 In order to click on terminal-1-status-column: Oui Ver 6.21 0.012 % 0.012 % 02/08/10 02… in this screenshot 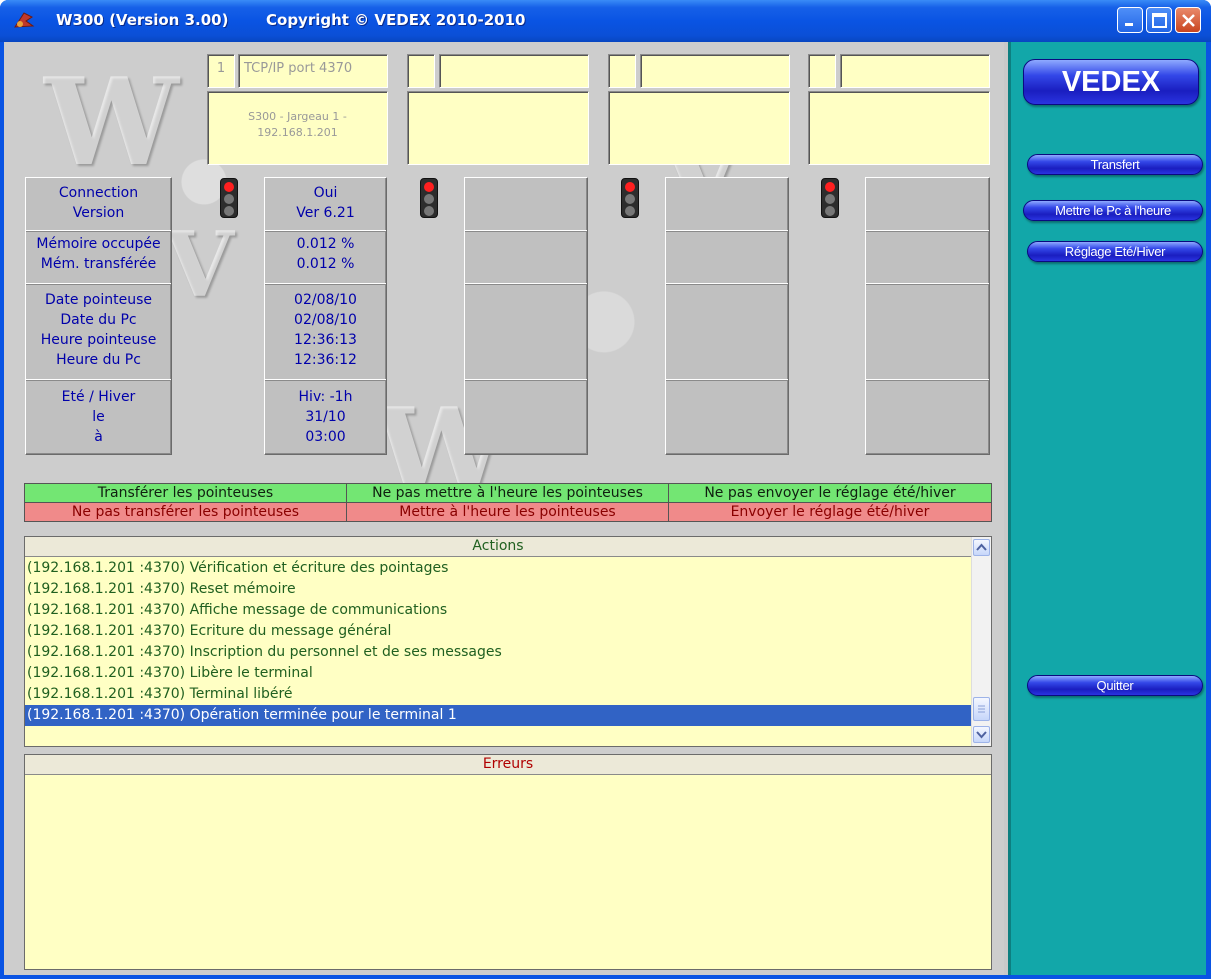, I will do `click(325, 316)`.